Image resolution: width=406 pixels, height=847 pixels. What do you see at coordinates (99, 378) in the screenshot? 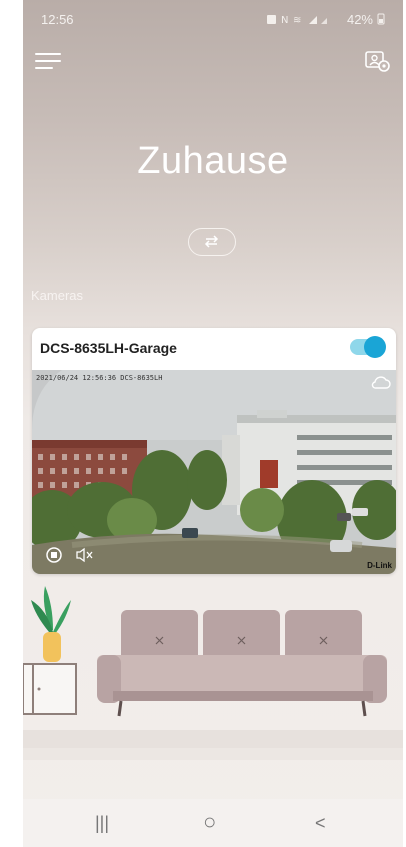
I see `camera-osd-timestamp: 2021/06/24 12:56:36 DCS-8635LH` at bounding box center [99, 378].